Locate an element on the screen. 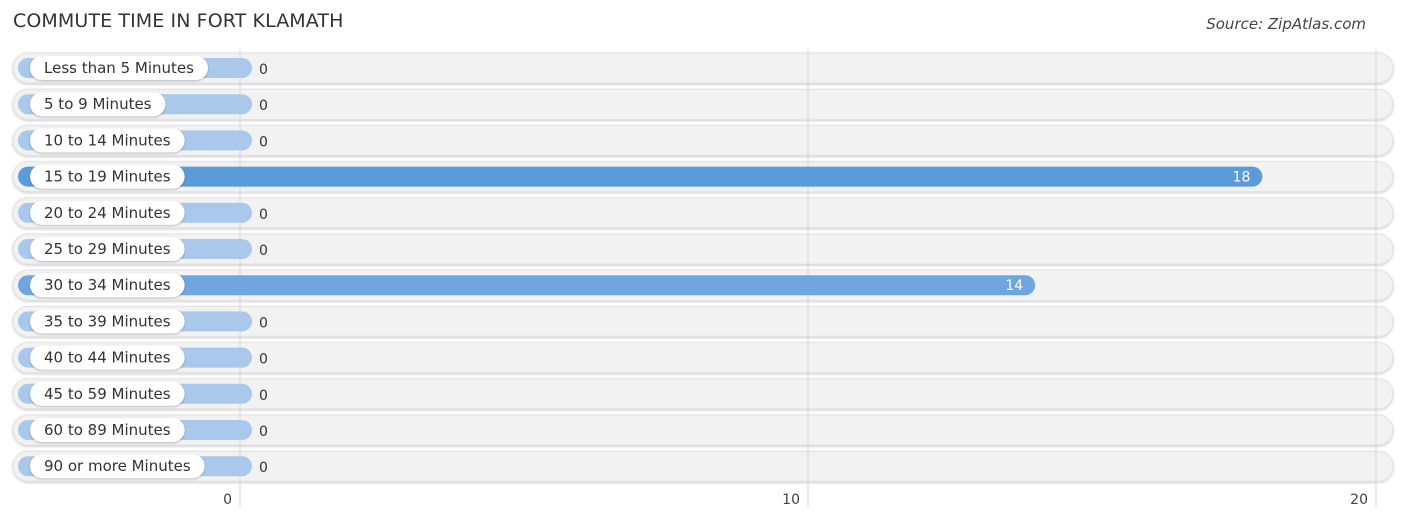 This screenshot has height=523, width=1406. category-label: 25 to 29 Minutes is located at coordinates (107, 249).